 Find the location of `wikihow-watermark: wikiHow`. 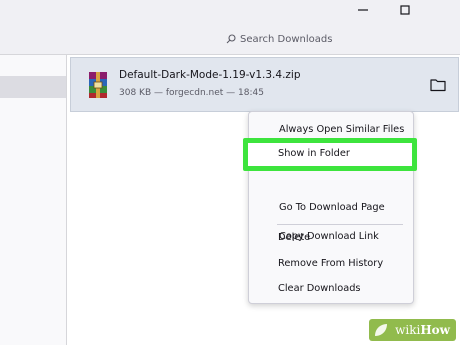

wikihow-watermark: wikiHow is located at coordinates (412, 330).